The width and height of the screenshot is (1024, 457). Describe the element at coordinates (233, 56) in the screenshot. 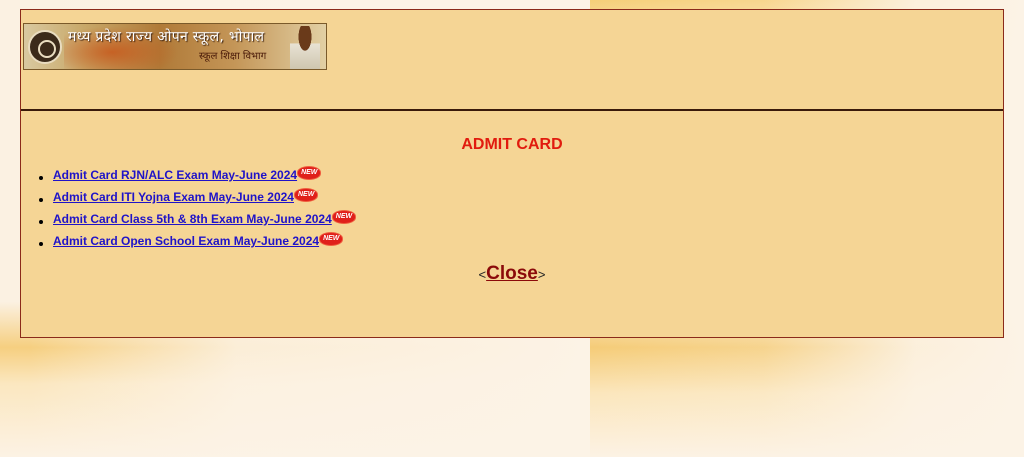

I see `banner-subtitle: स्कूल शिक्षा विभाग` at that location.